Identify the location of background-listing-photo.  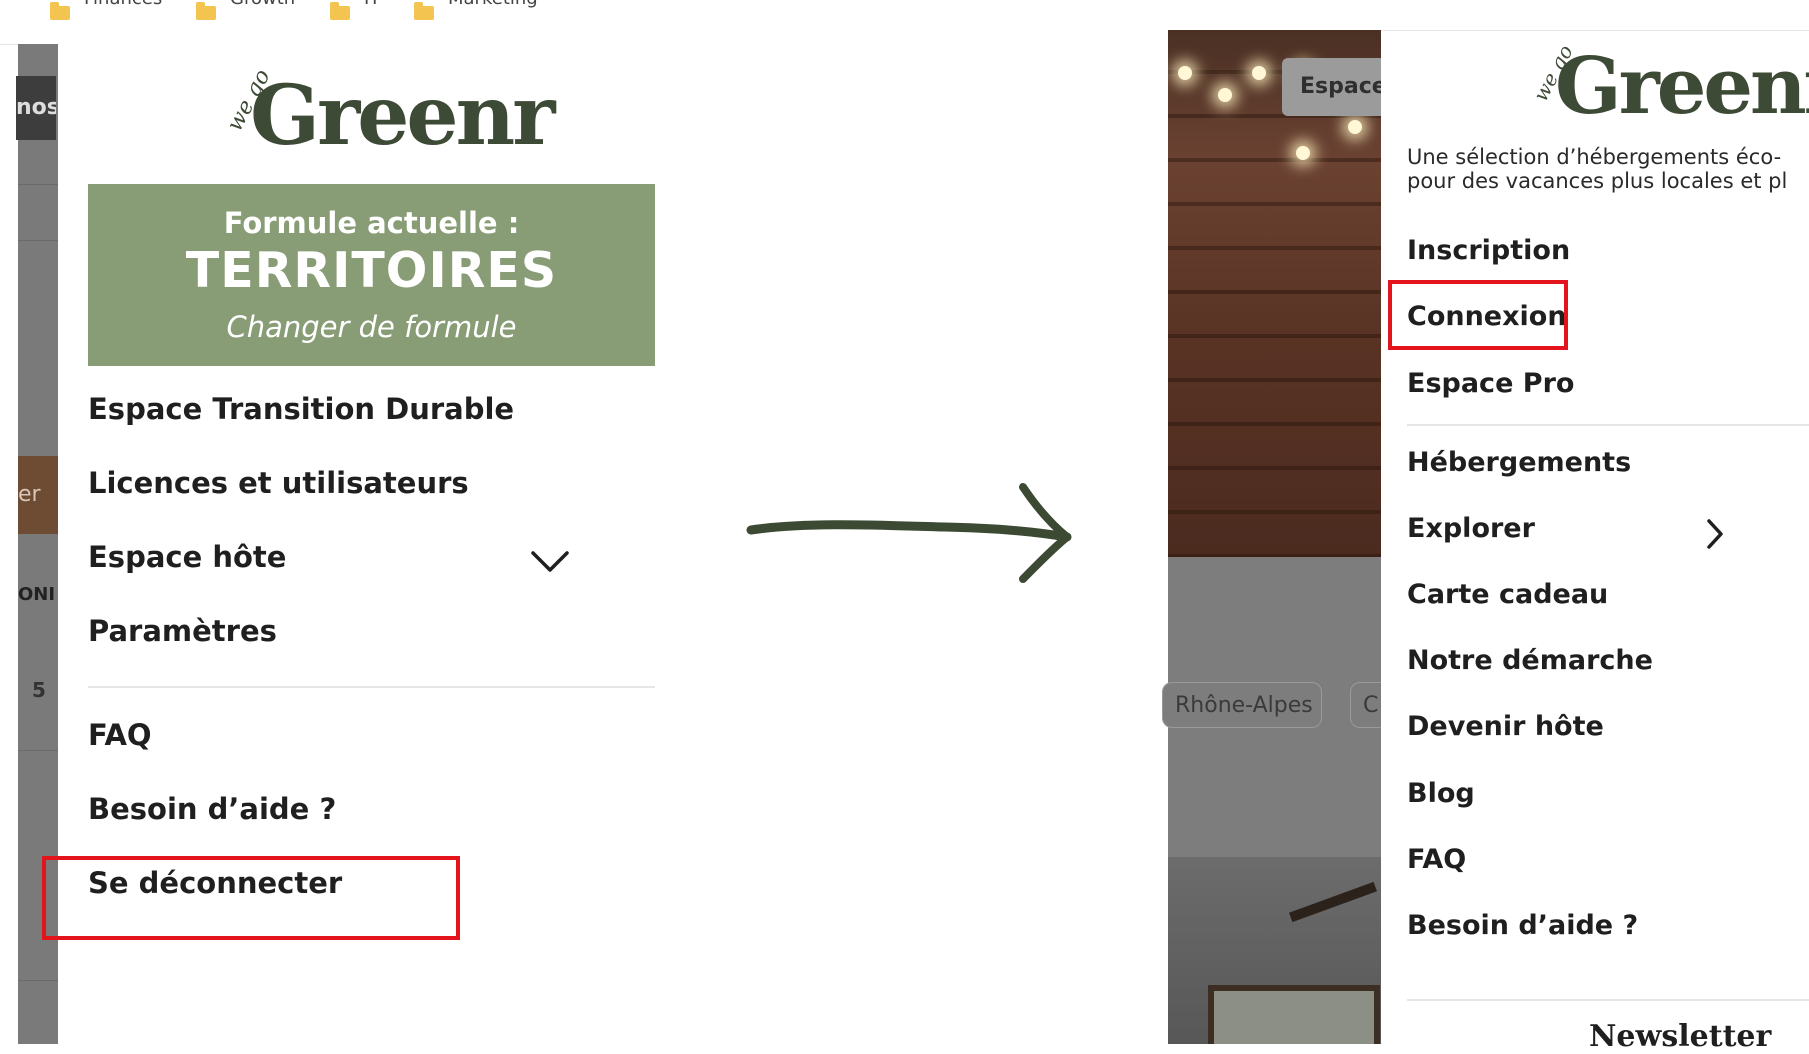
(1274, 950).